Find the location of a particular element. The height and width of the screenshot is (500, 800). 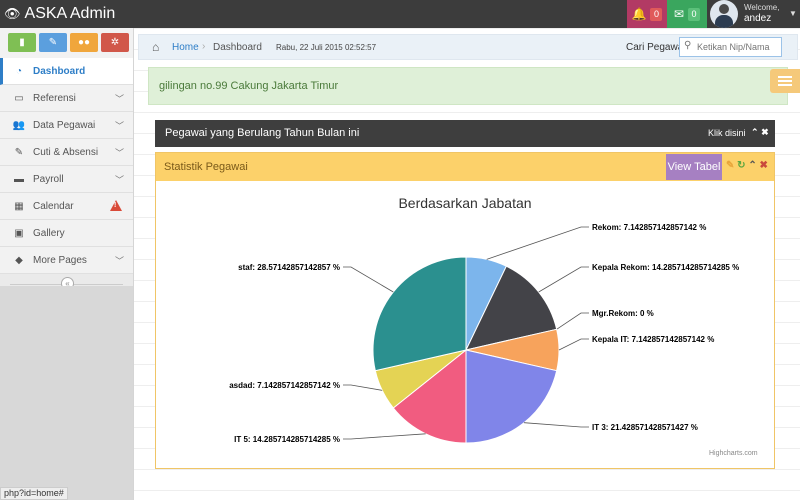

users-icon: ●● is located at coordinates (84, 42).